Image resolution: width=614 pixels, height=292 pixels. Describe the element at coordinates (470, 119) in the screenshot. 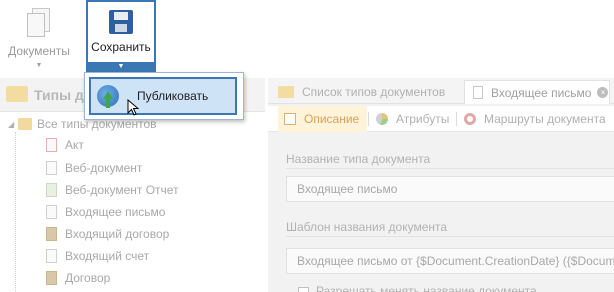

I see `ring-icon` at that location.